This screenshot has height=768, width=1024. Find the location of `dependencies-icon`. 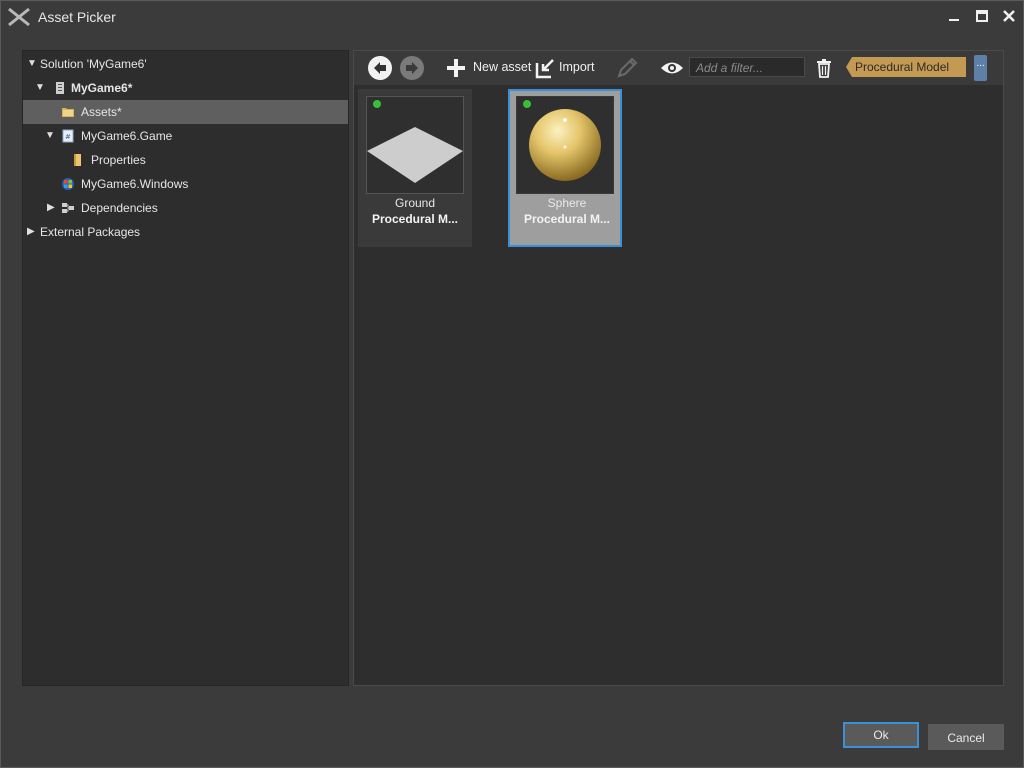

dependencies-icon is located at coordinates (68, 208).